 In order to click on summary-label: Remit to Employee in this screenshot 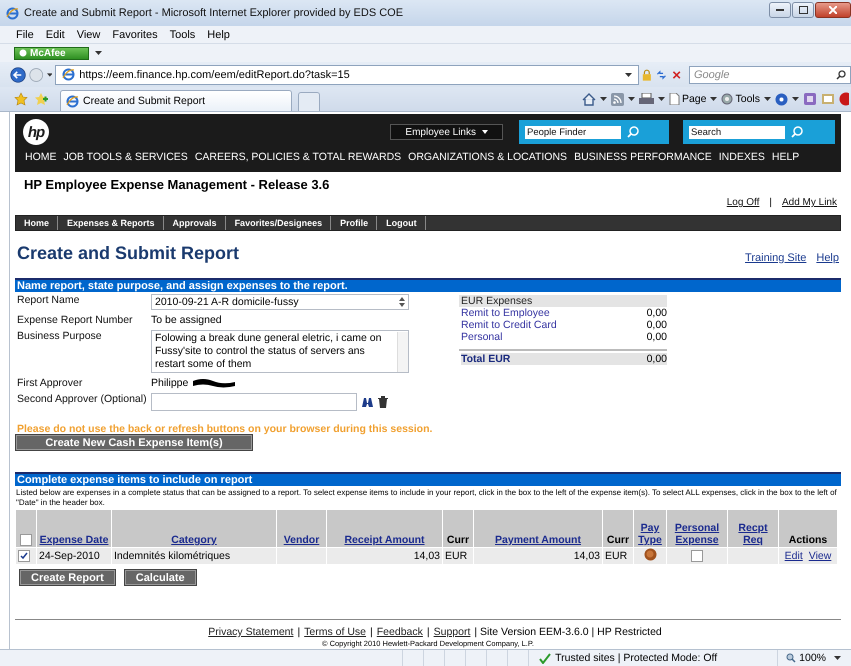, I will do `click(505, 313)`.